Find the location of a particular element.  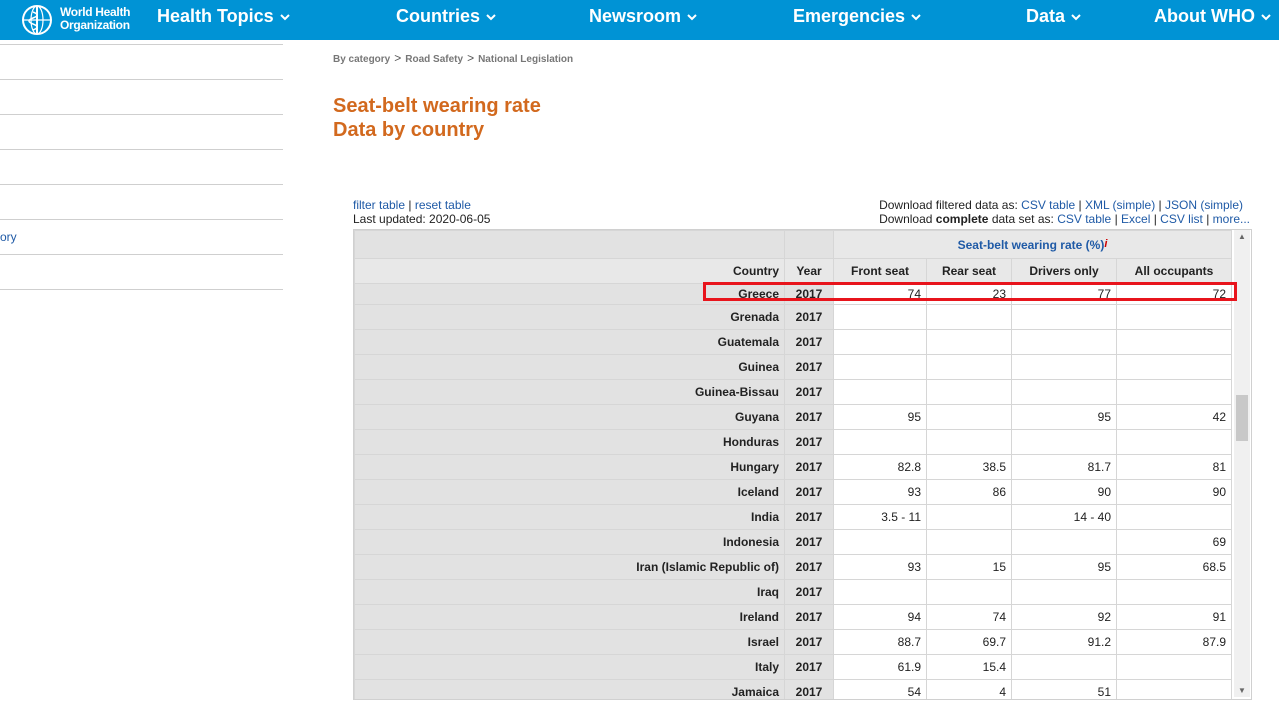

column-header-all-occupants: All occupants is located at coordinates (1174, 271).